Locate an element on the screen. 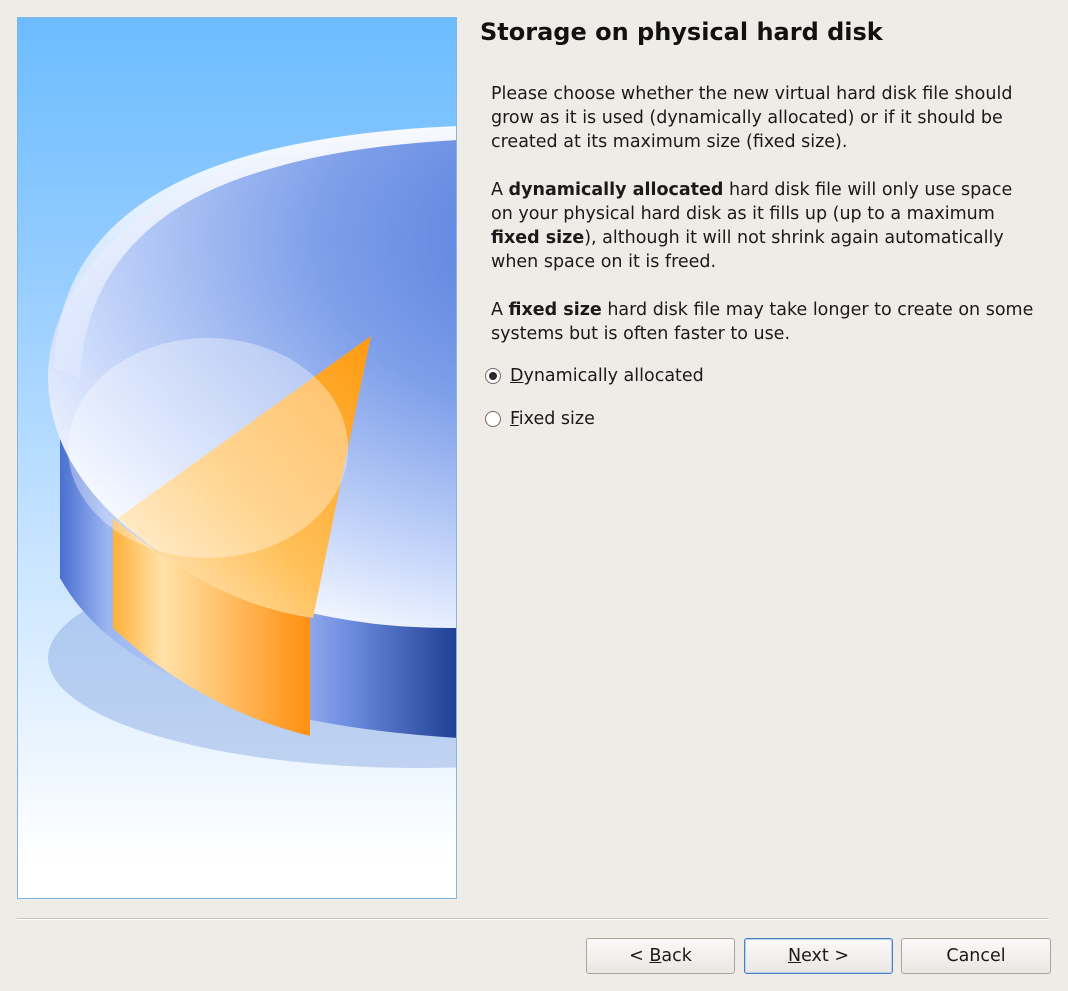 This screenshot has height=991, width=1068. option-label-text: ixed size is located at coordinates (556, 419).